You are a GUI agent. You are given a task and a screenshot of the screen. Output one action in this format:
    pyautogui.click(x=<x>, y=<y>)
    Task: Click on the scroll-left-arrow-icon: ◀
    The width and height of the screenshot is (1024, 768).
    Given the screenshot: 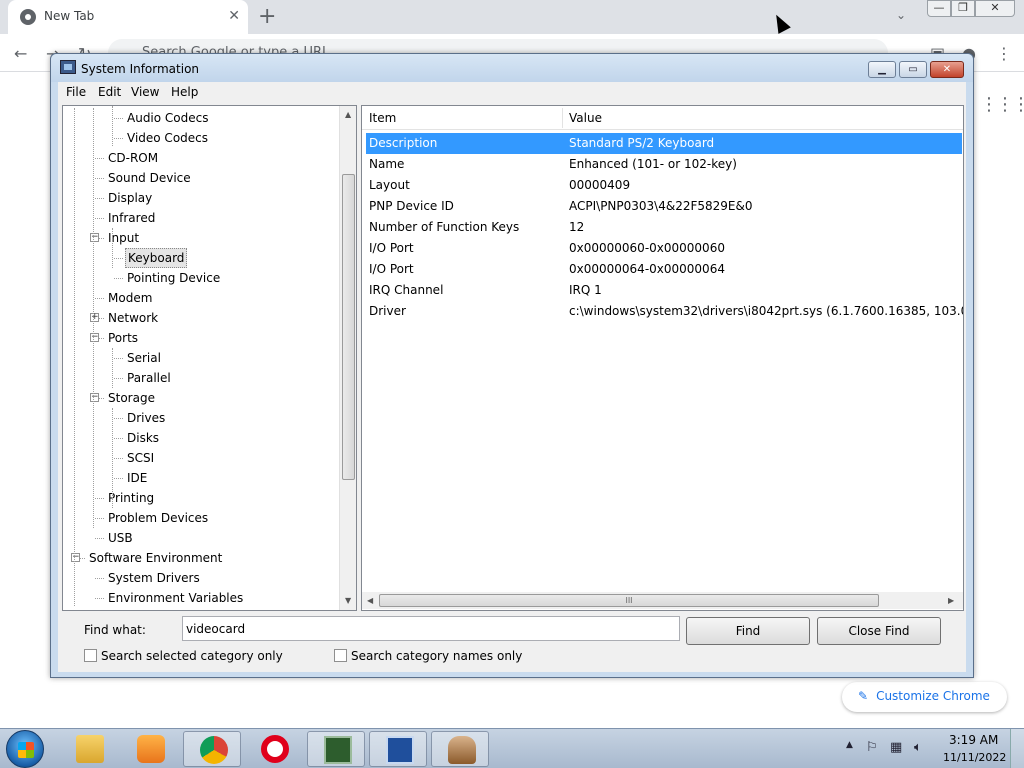 What is the action you would take?
    pyautogui.click(x=370, y=600)
    